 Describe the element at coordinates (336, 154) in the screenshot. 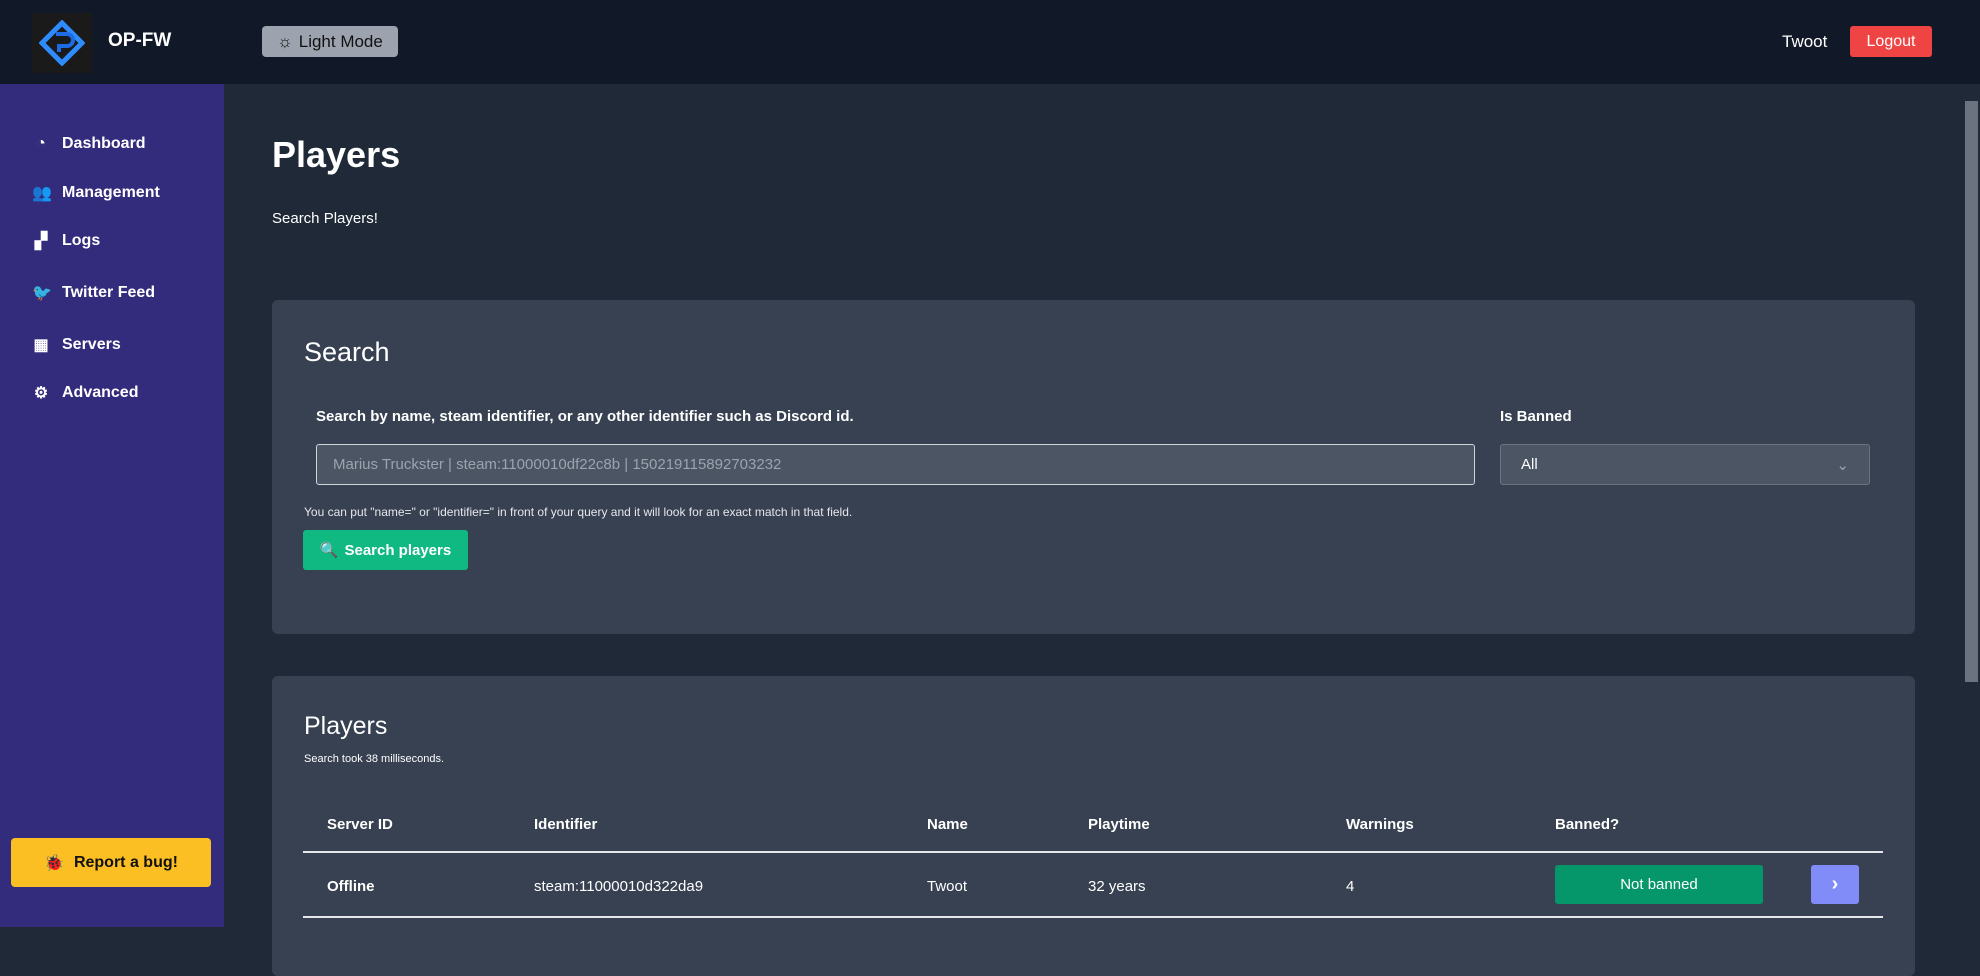

I see `page-title: Players` at that location.